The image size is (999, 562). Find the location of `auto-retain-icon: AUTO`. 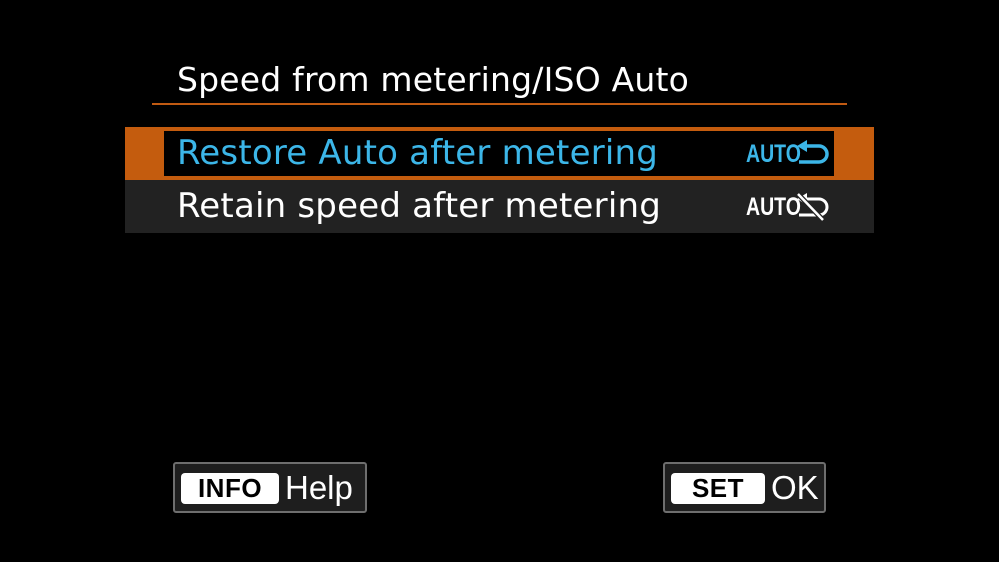

auto-retain-icon: AUTO is located at coordinates (787, 207).